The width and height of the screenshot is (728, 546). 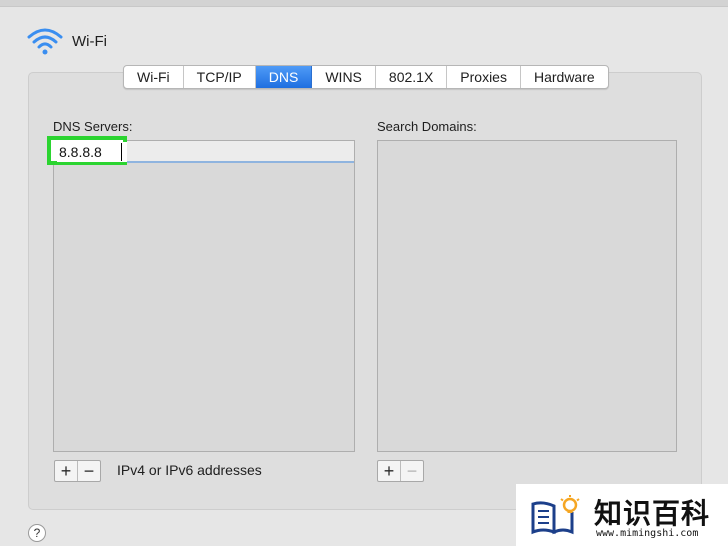 What do you see at coordinates (484, 77) in the screenshot?
I see `tab-proxies: Proxies` at bounding box center [484, 77].